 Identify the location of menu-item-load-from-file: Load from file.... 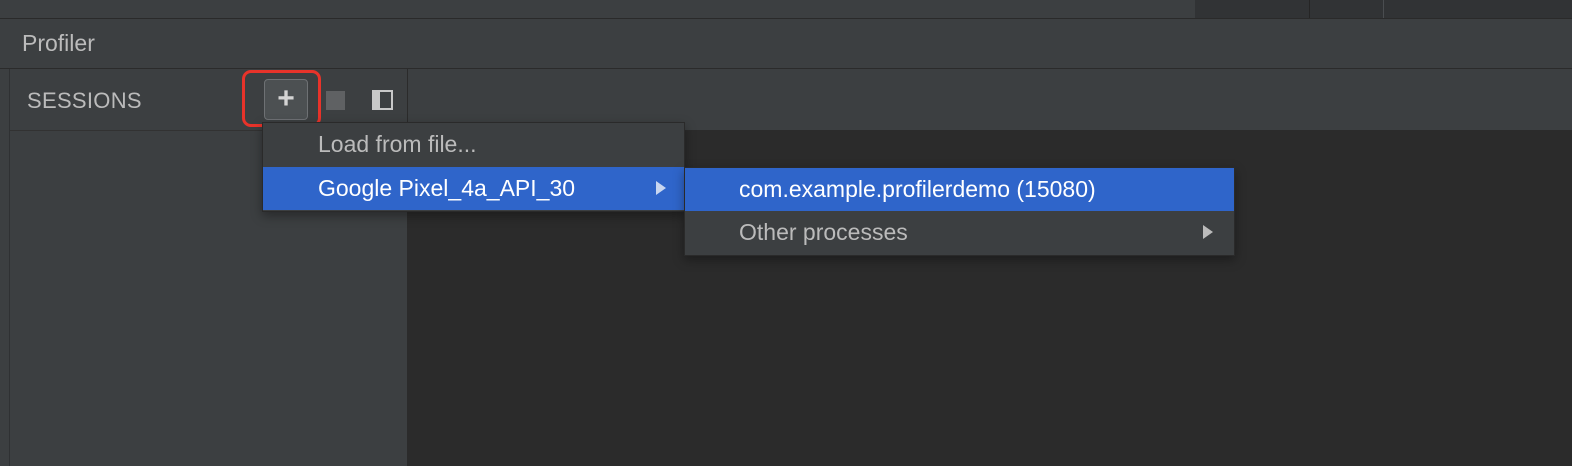
(473, 144).